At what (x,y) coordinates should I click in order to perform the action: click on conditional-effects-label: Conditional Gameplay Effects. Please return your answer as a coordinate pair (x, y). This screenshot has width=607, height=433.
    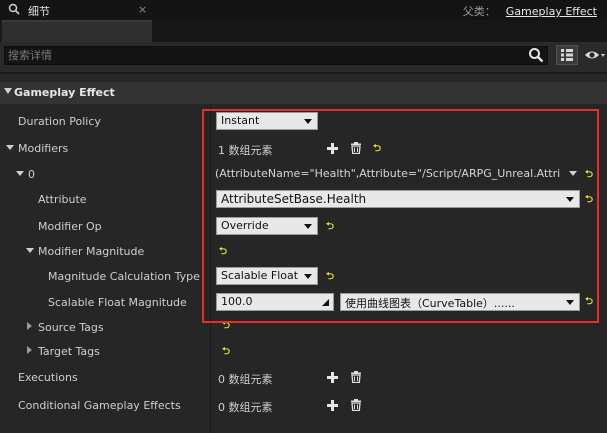
    Looking at the image, I should click on (99, 405).